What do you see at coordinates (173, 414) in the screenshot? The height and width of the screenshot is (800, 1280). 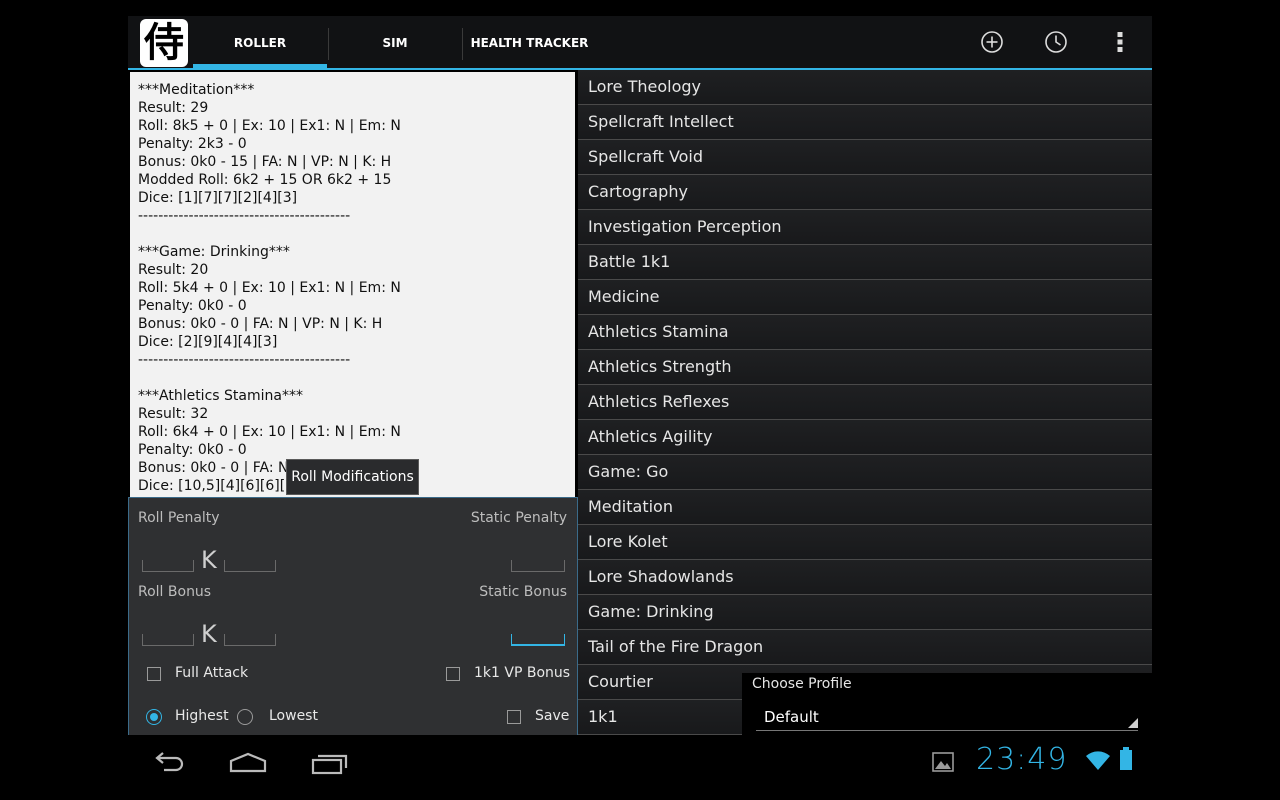 I see `log-line: Result: 32` at bounding box center [173, 414].